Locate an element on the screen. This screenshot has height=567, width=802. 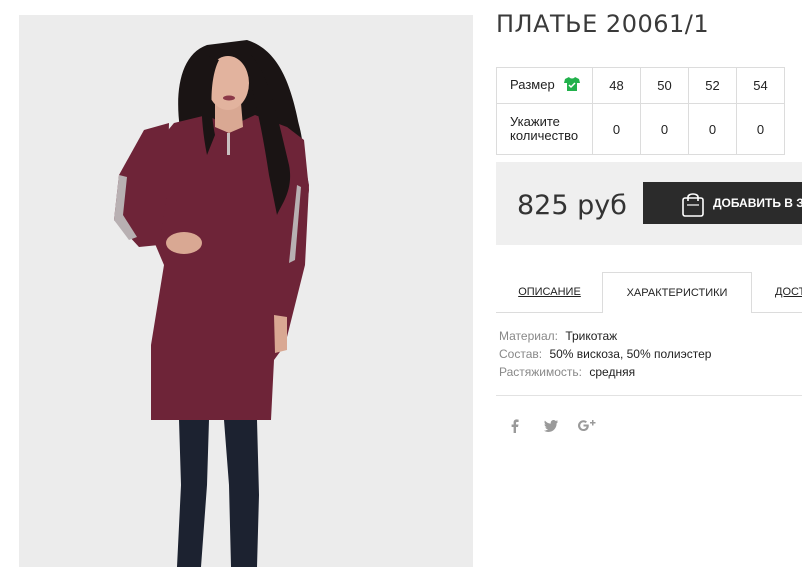
facebook-icon is located at coordinates (527, 426).